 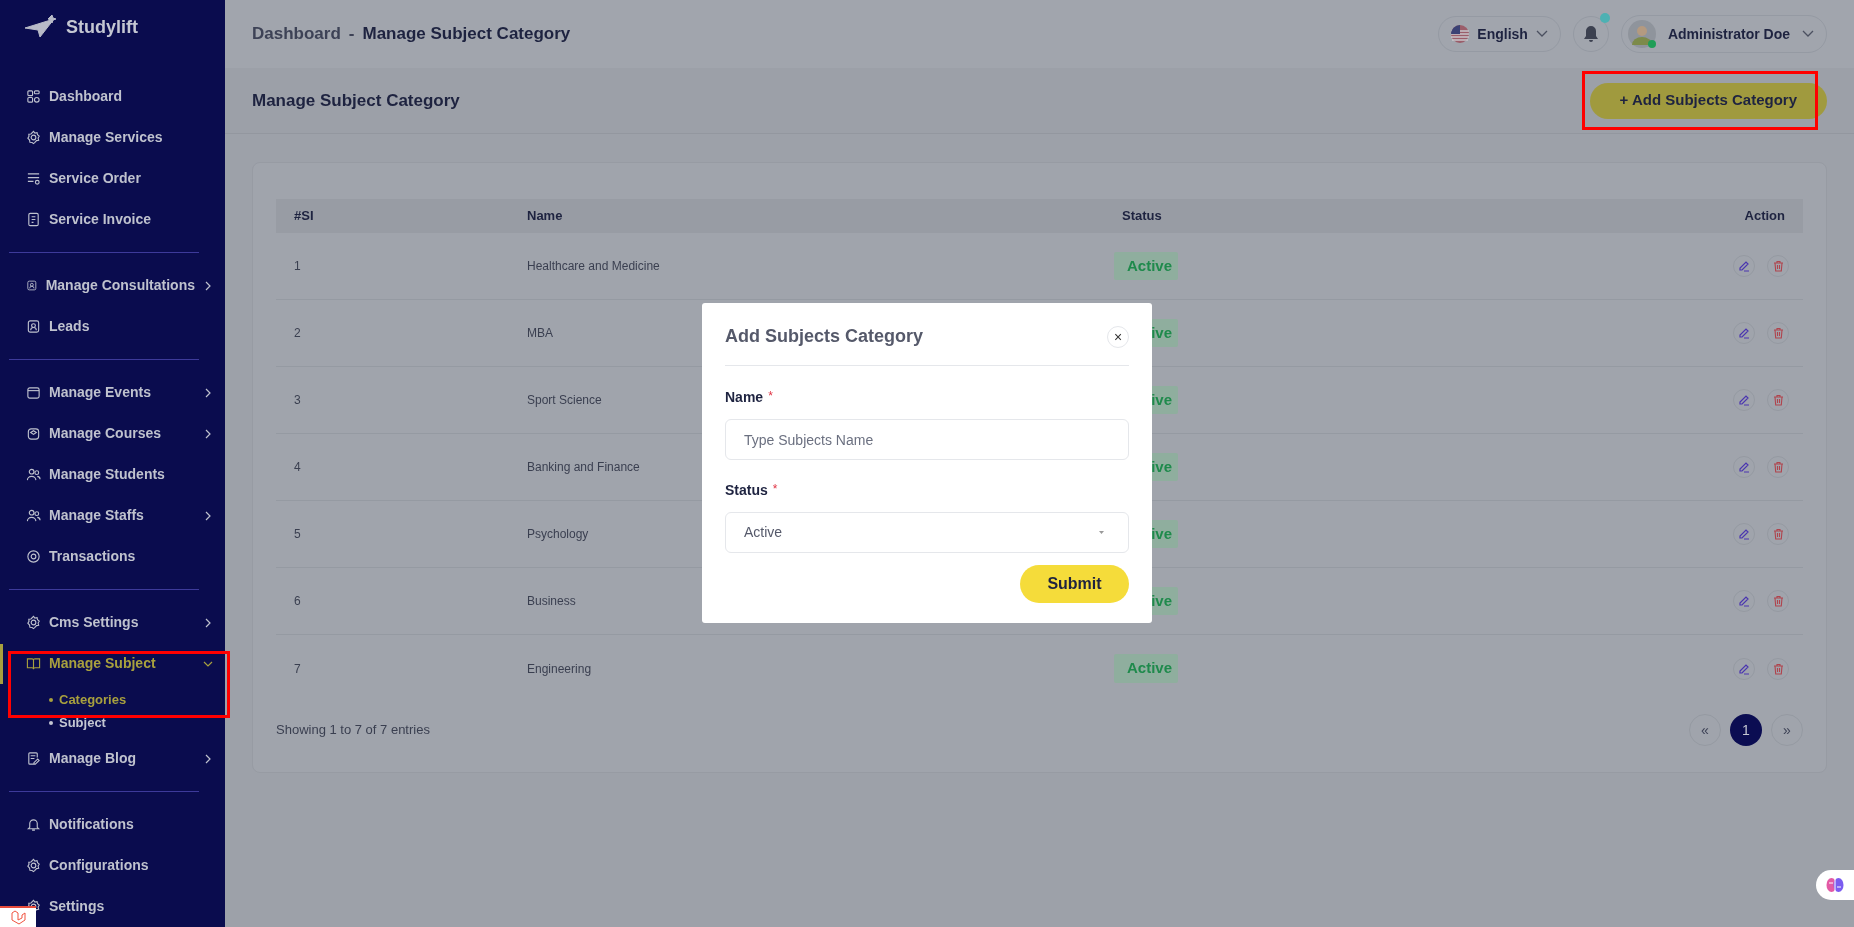 What do you see at coordinates (112, 474) in the screenshot?
I see `sidebar-item: Manage Students` at bounding box center [112, 474].